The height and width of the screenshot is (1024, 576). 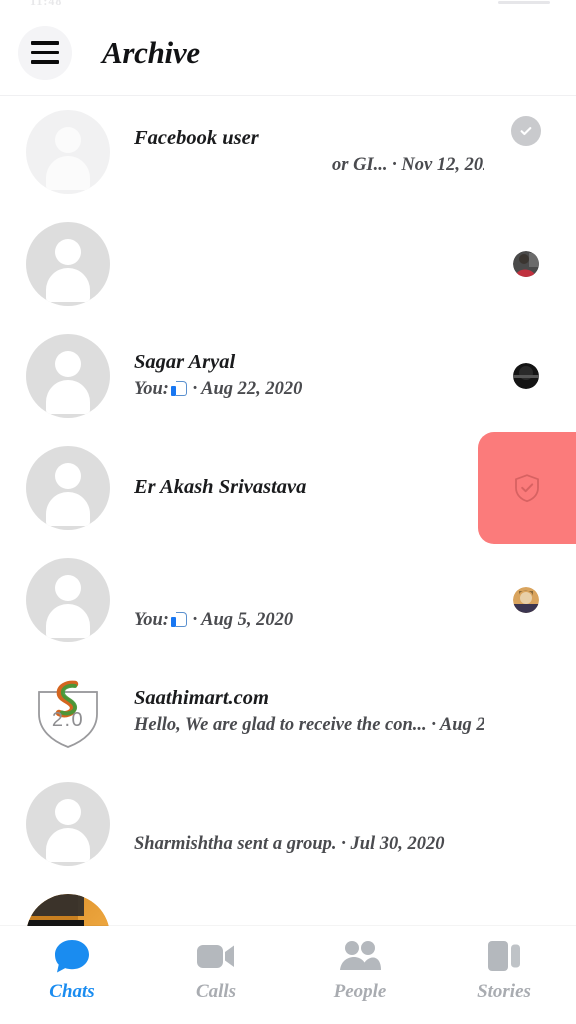 What do you see at coordinates (201, 697) in the screenshot?
I see `conversation-name: Saathimart.com` at bounding box center [201, 697].